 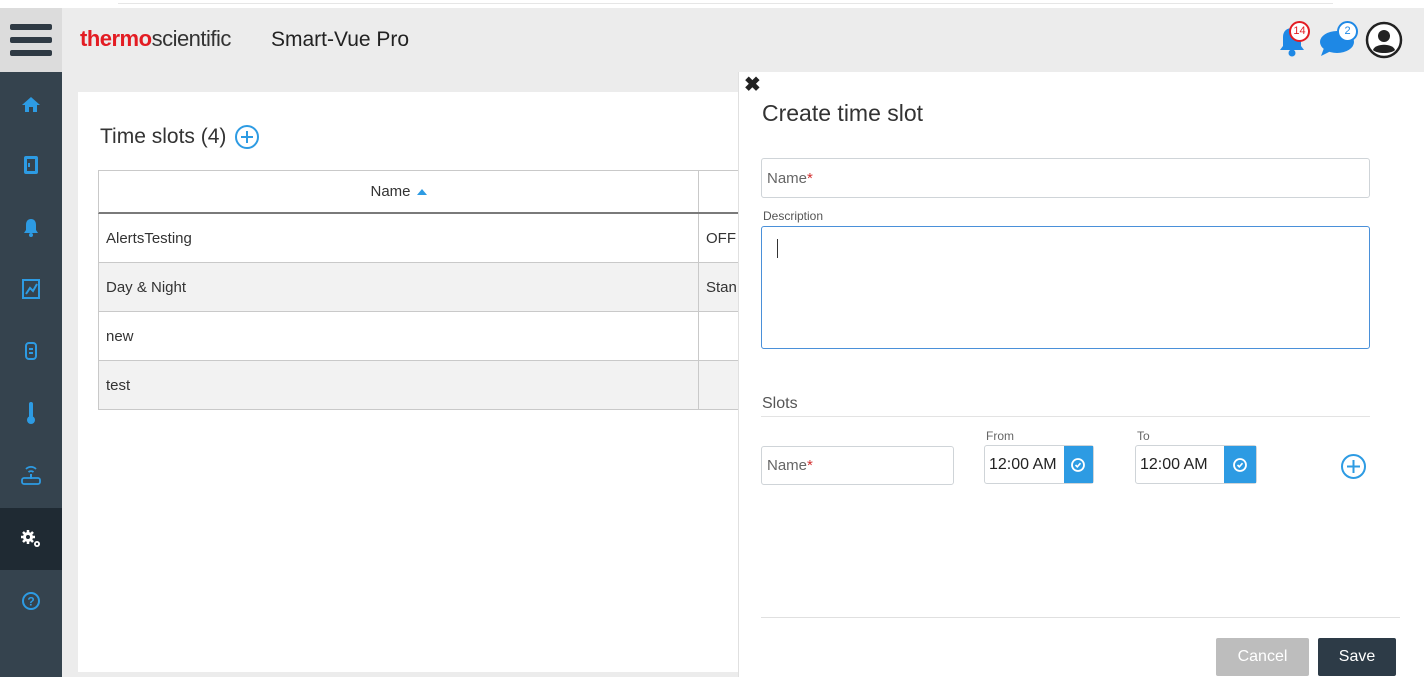 What do you see at coordinates (399, 336) in the screenshot?
I see `cell-name: new` at bounding box center [399, 336].